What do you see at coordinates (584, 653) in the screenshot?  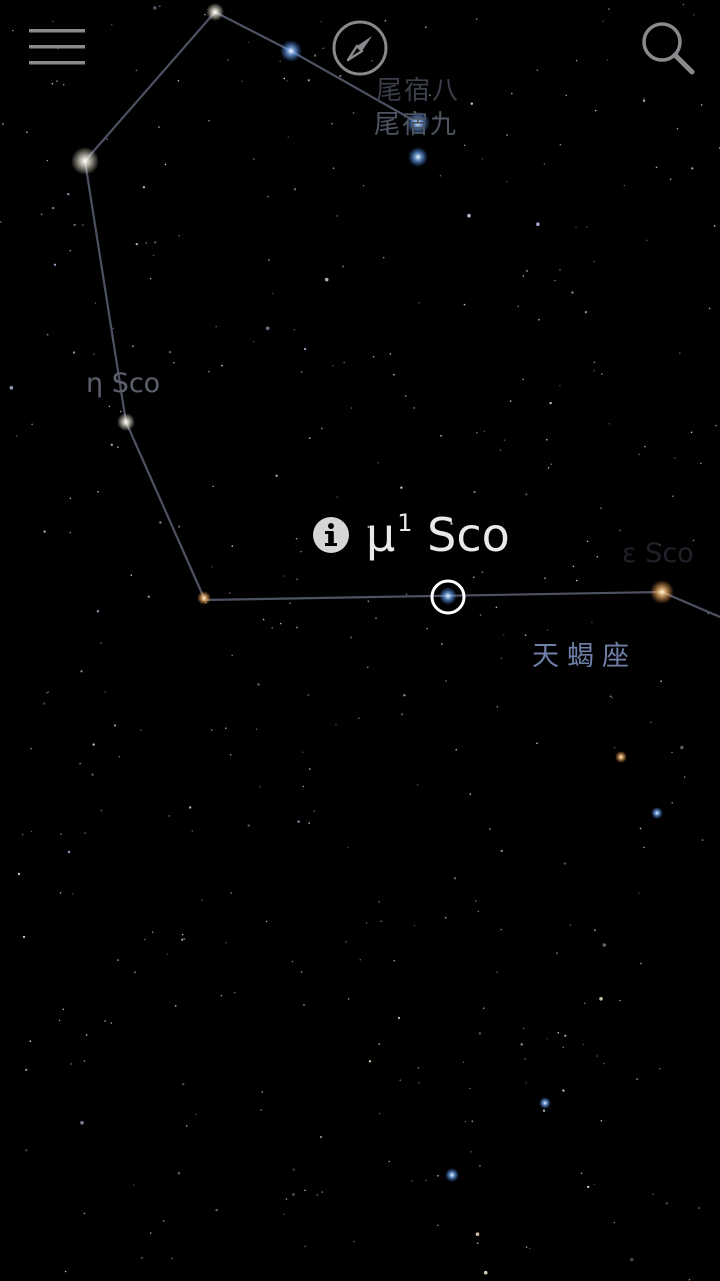 I see `constellation-label: 天蝎座` at bounding box center [584, 653].